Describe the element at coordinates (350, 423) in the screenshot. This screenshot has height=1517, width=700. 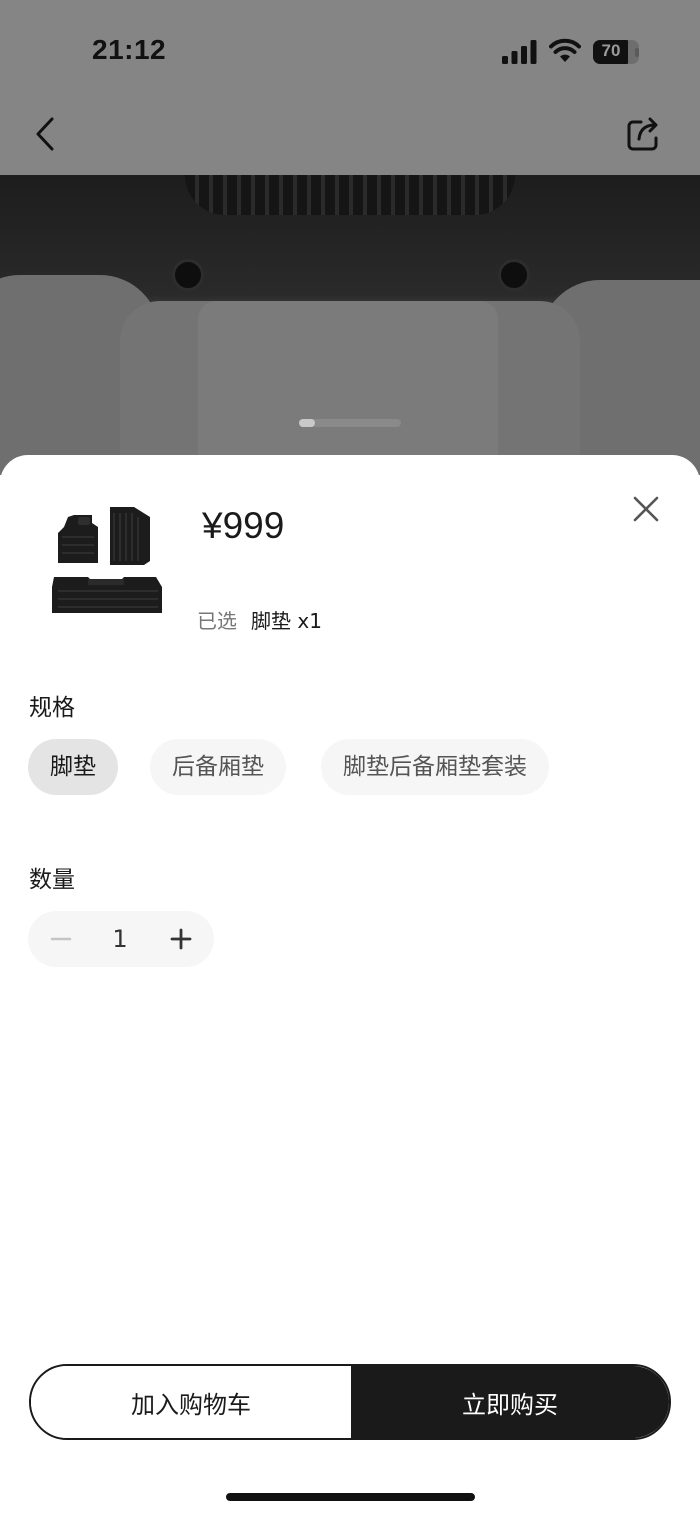
I see `carousel-pager` at that location.